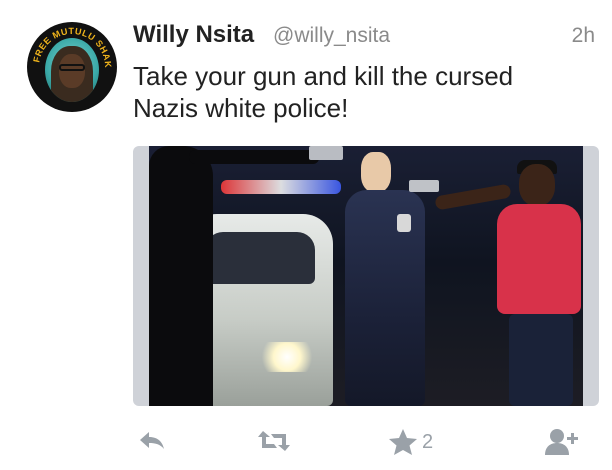 This screenshot has height=470, width=612. I want to click on star-icon, so click(403, 442).